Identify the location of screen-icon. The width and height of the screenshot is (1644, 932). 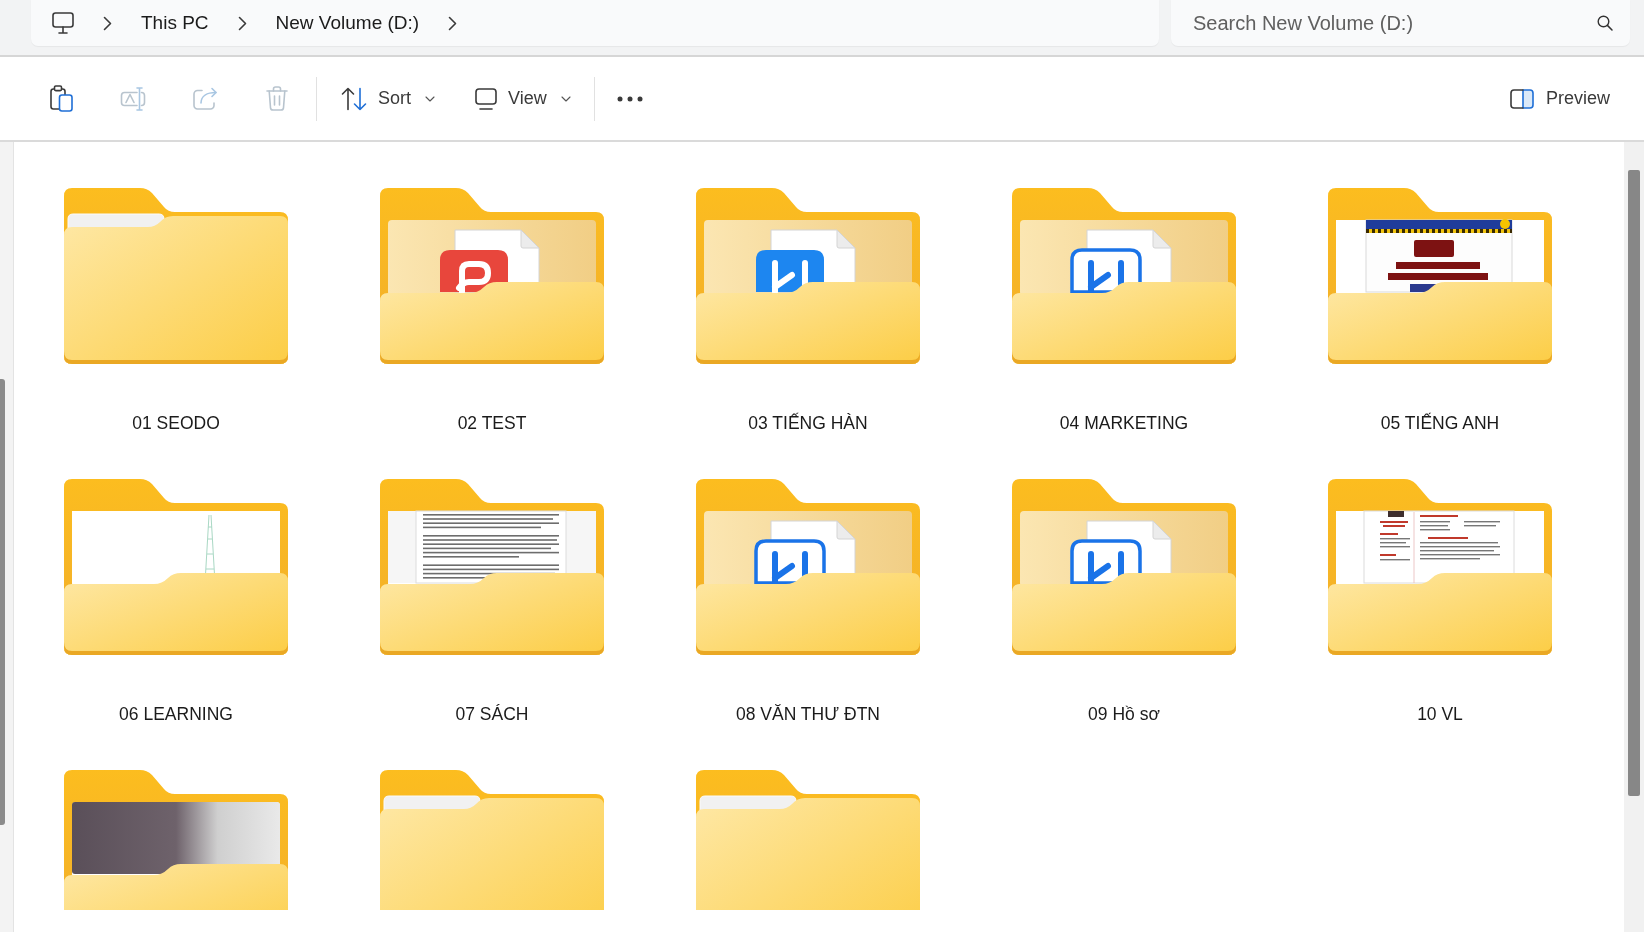
(486, 98).